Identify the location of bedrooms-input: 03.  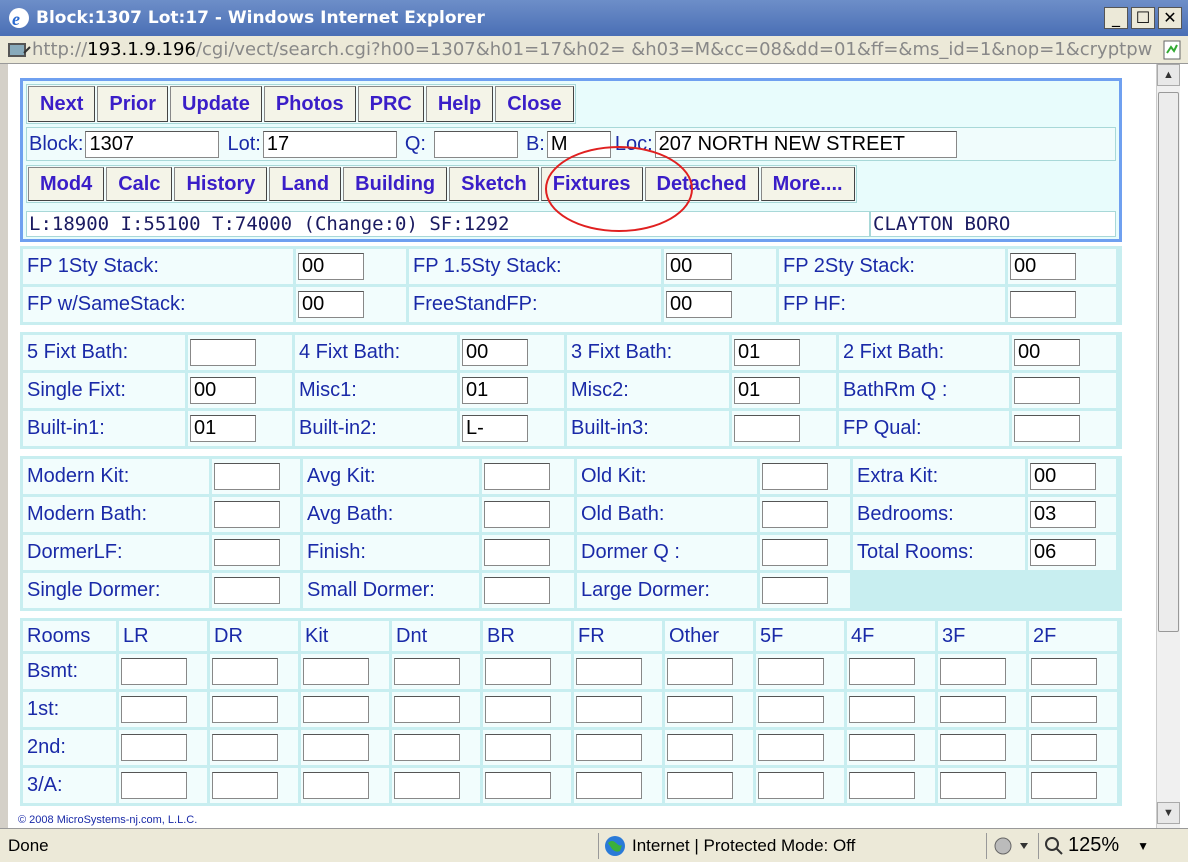
(1063, 514).